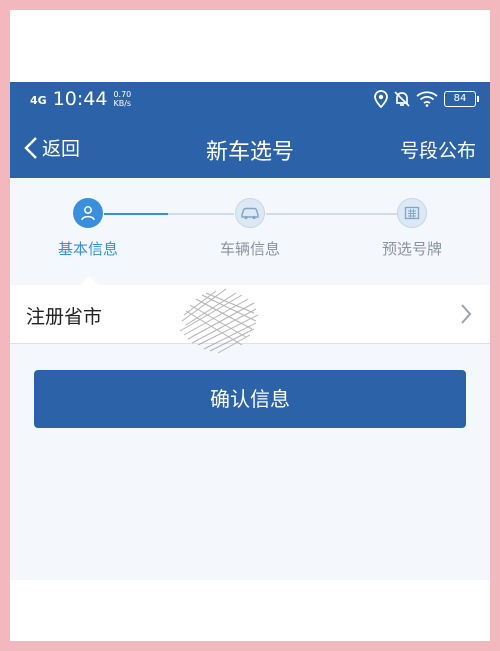  Describe the element at coordinates (250, 100) in the screenshot. I see `status-bar: 4G 10:44 0.70 KB/s 84` at that location.